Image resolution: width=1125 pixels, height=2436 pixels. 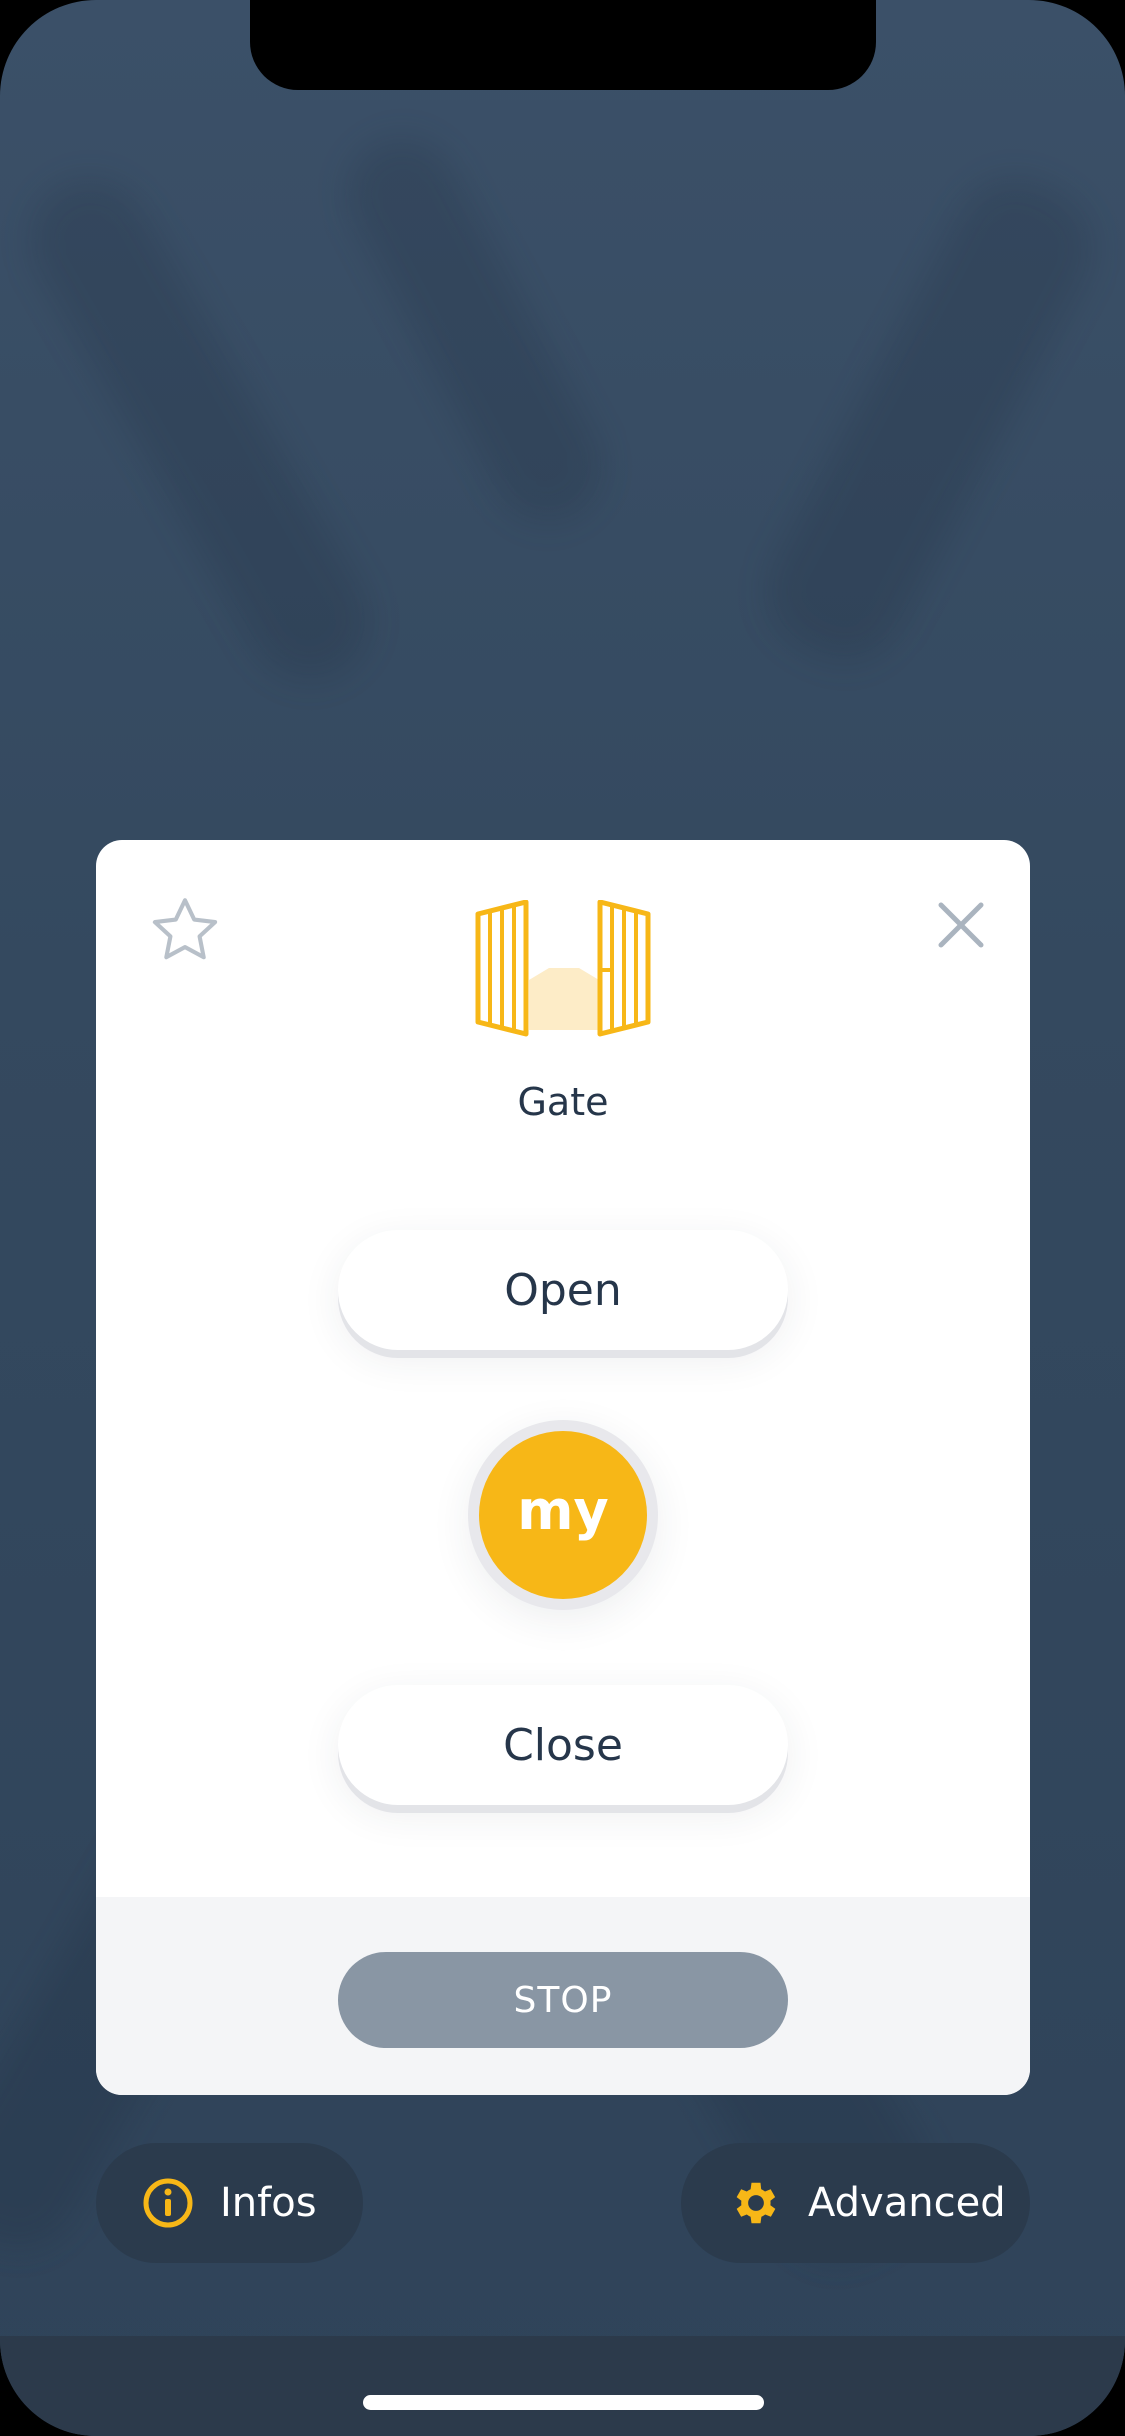 What do you see at coordinates (907, 2203) in the screenshot?
I see `advanced-label: Advanced` at bounding box center [907, 2203].